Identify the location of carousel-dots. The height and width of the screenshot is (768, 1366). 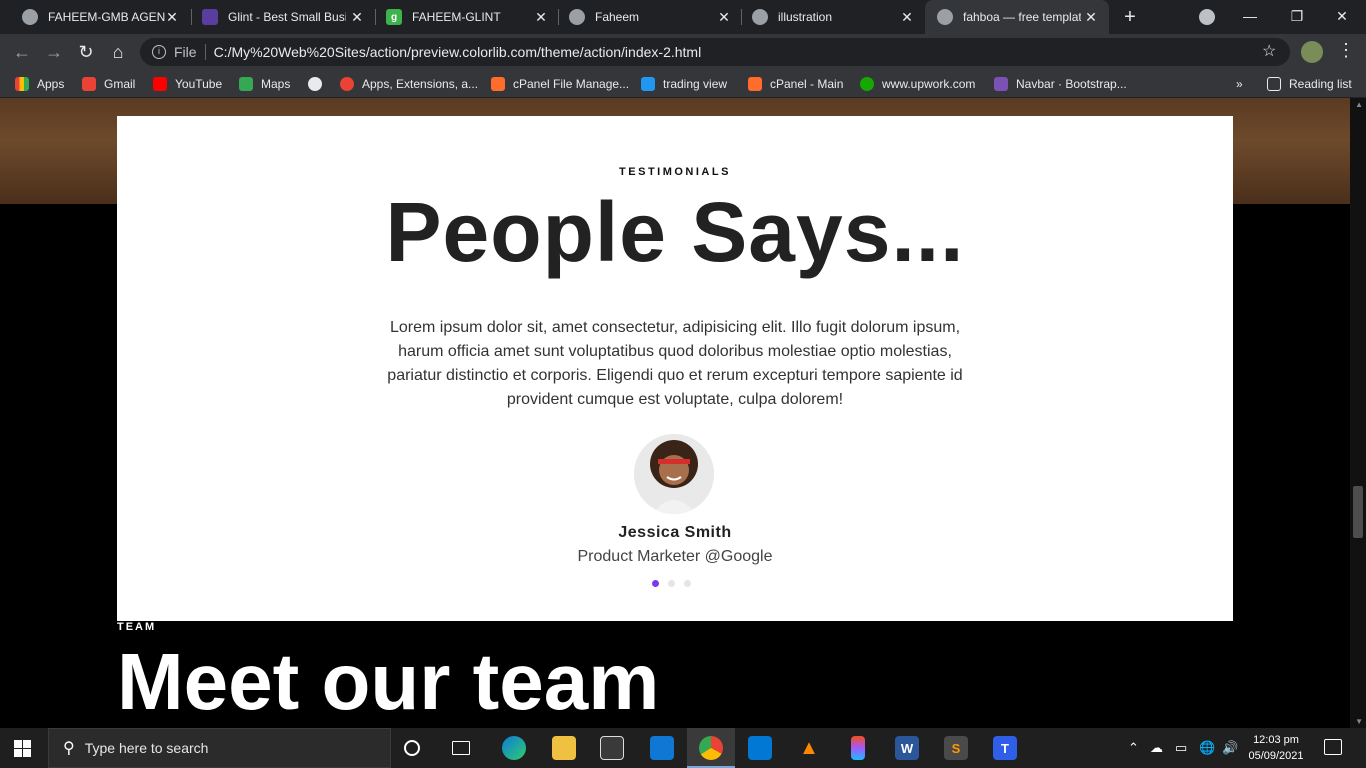
(671, 583).